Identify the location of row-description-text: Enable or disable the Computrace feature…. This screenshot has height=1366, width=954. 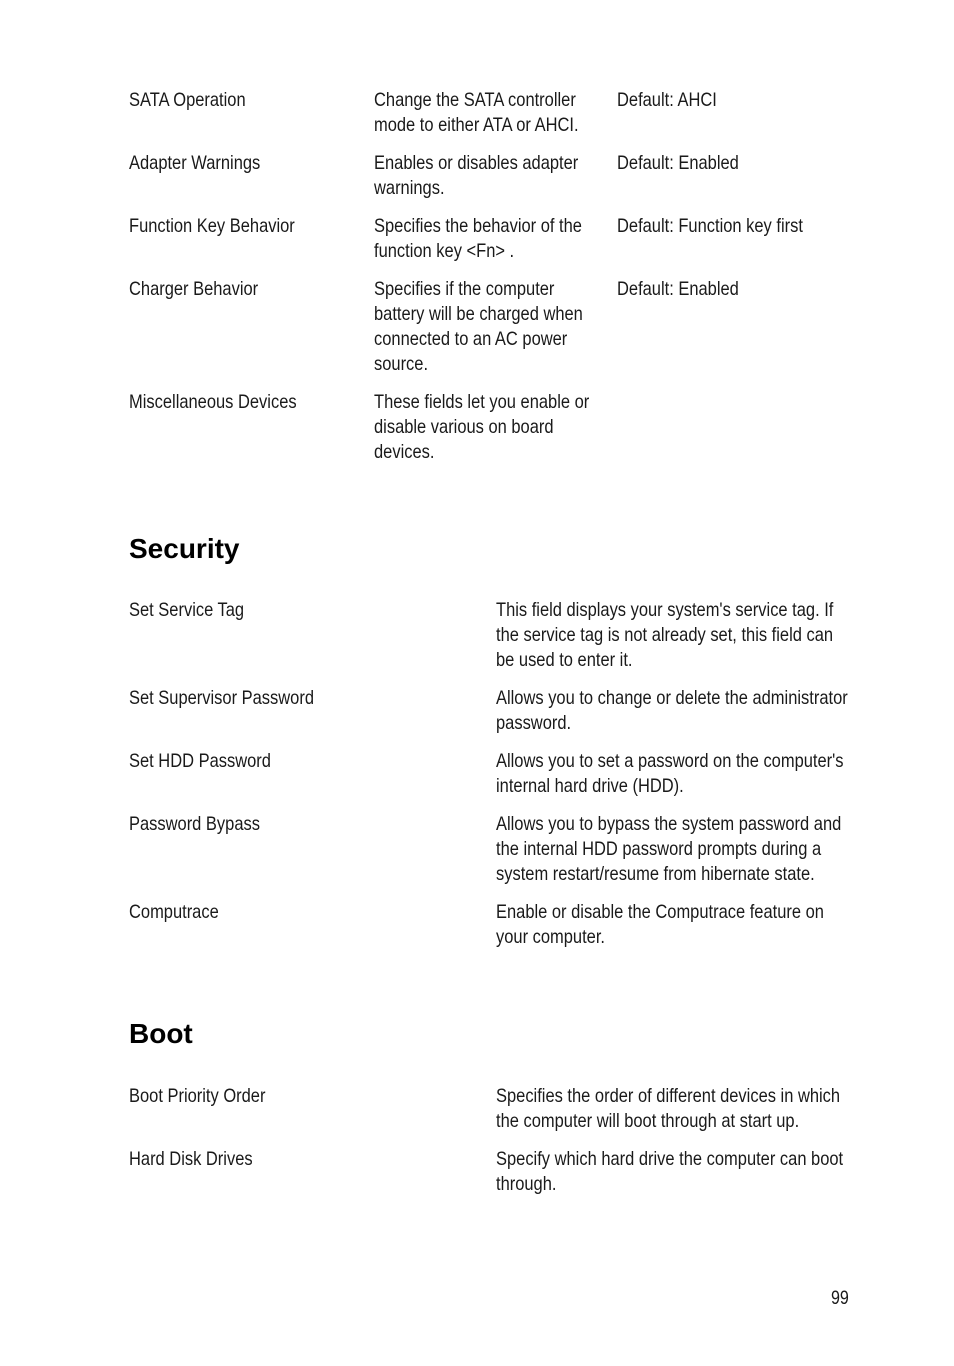
(662, 924).